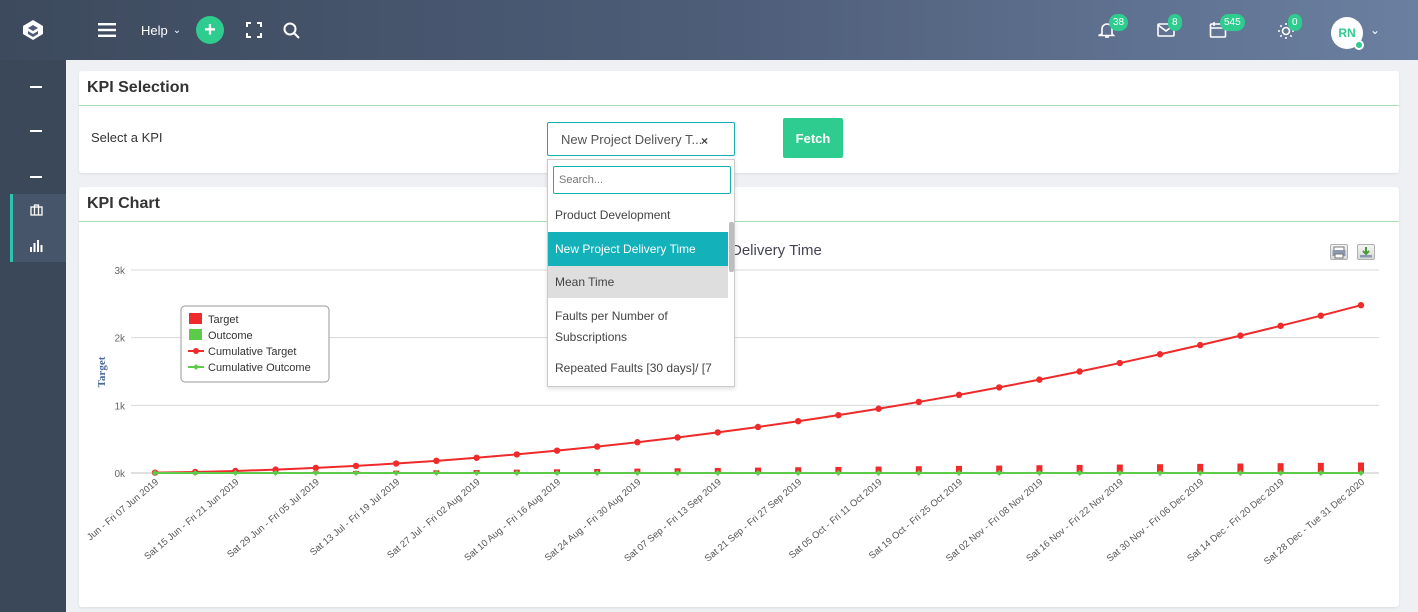  Describe the element at coordinates (813, 138) in the screenshot. I see `fetch-button: Fetch` at that location.